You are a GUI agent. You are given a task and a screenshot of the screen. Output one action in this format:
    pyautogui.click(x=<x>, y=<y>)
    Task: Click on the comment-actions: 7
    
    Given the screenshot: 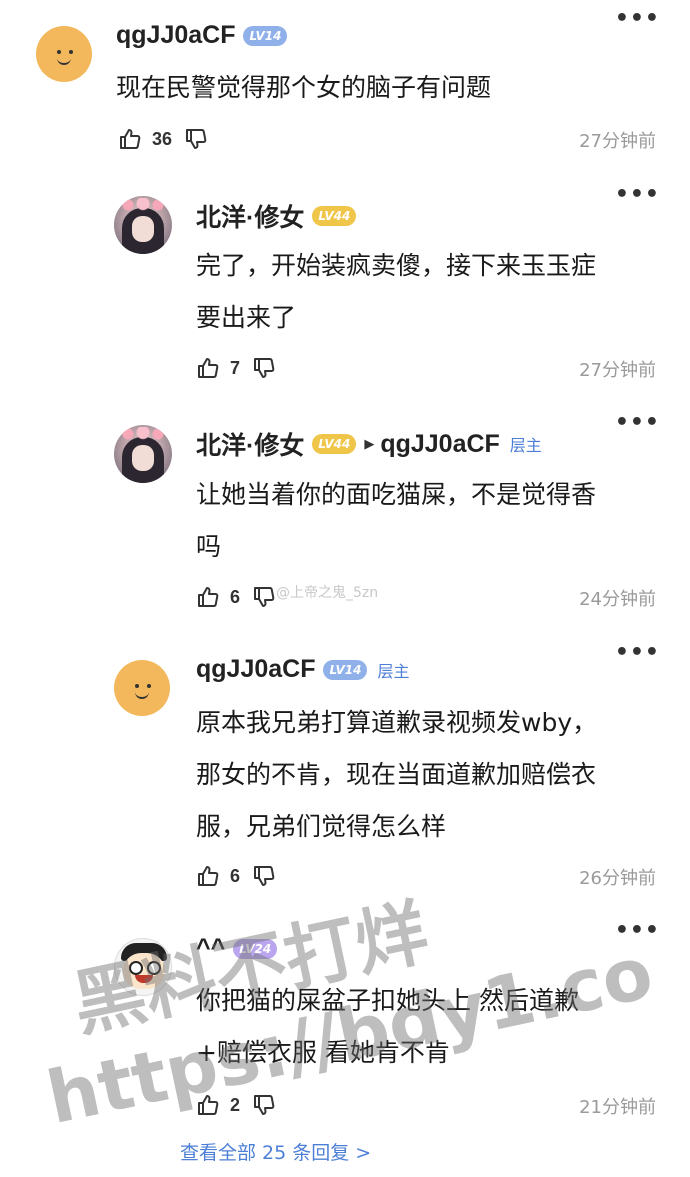 What is the action you would take?
    pyautogui.click(x=236, y=368)
    